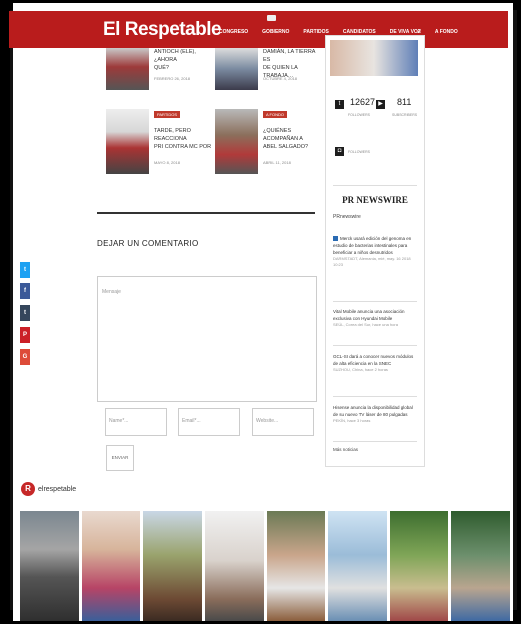  Describe the element at coordinates (275, 32) in the screenshot. I see `nav-item-gobierno: GOBIERNO` at that location.